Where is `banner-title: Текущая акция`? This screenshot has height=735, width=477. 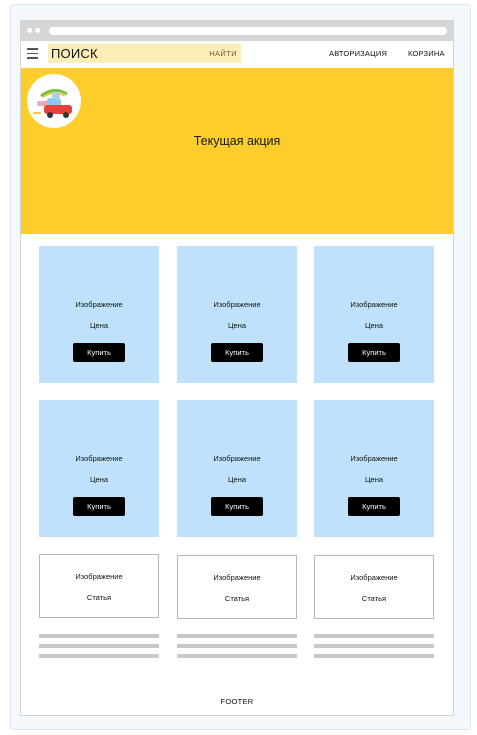 banner-title: Текущая акция is located at coordinates (237, 141).